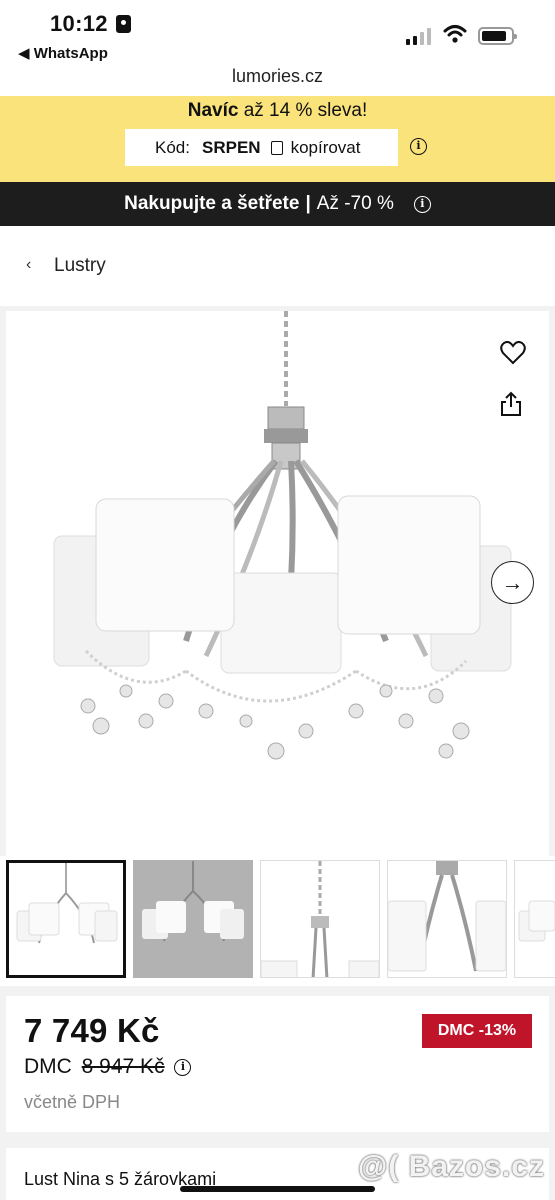 This screenshot has height=1200, width=555. Describe the element at coordinates (455, 34) in the screenshot. I see `wifi-icon` at that location.